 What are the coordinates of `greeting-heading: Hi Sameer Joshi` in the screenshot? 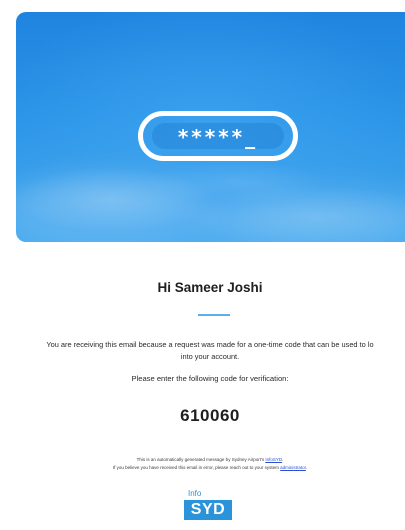 It's located at (210, 287).